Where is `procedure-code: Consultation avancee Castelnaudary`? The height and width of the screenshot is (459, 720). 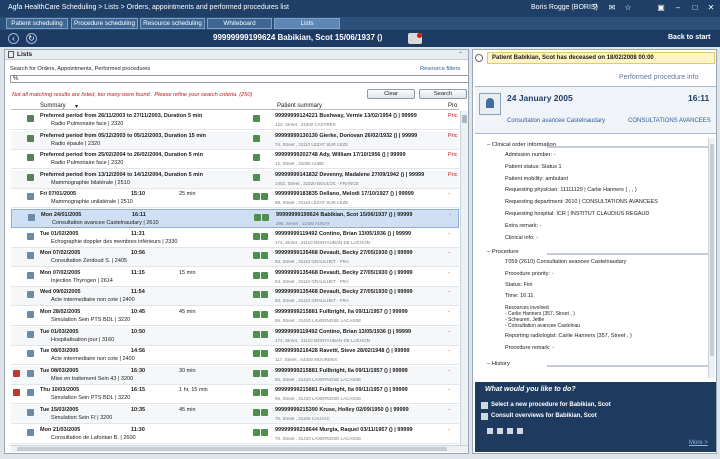
procedure-code: Consultation avancee Castelnaudary is located at coordinates (556, 121).